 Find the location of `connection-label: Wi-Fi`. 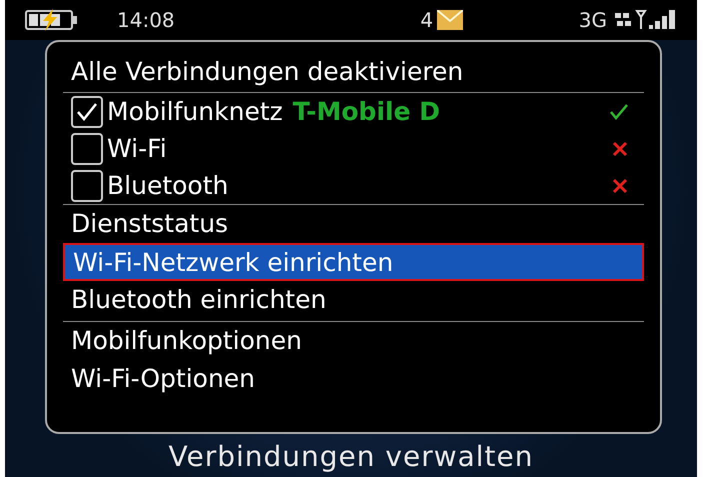

connection-label: Wi-Fi is located at coordinates (137, 148).